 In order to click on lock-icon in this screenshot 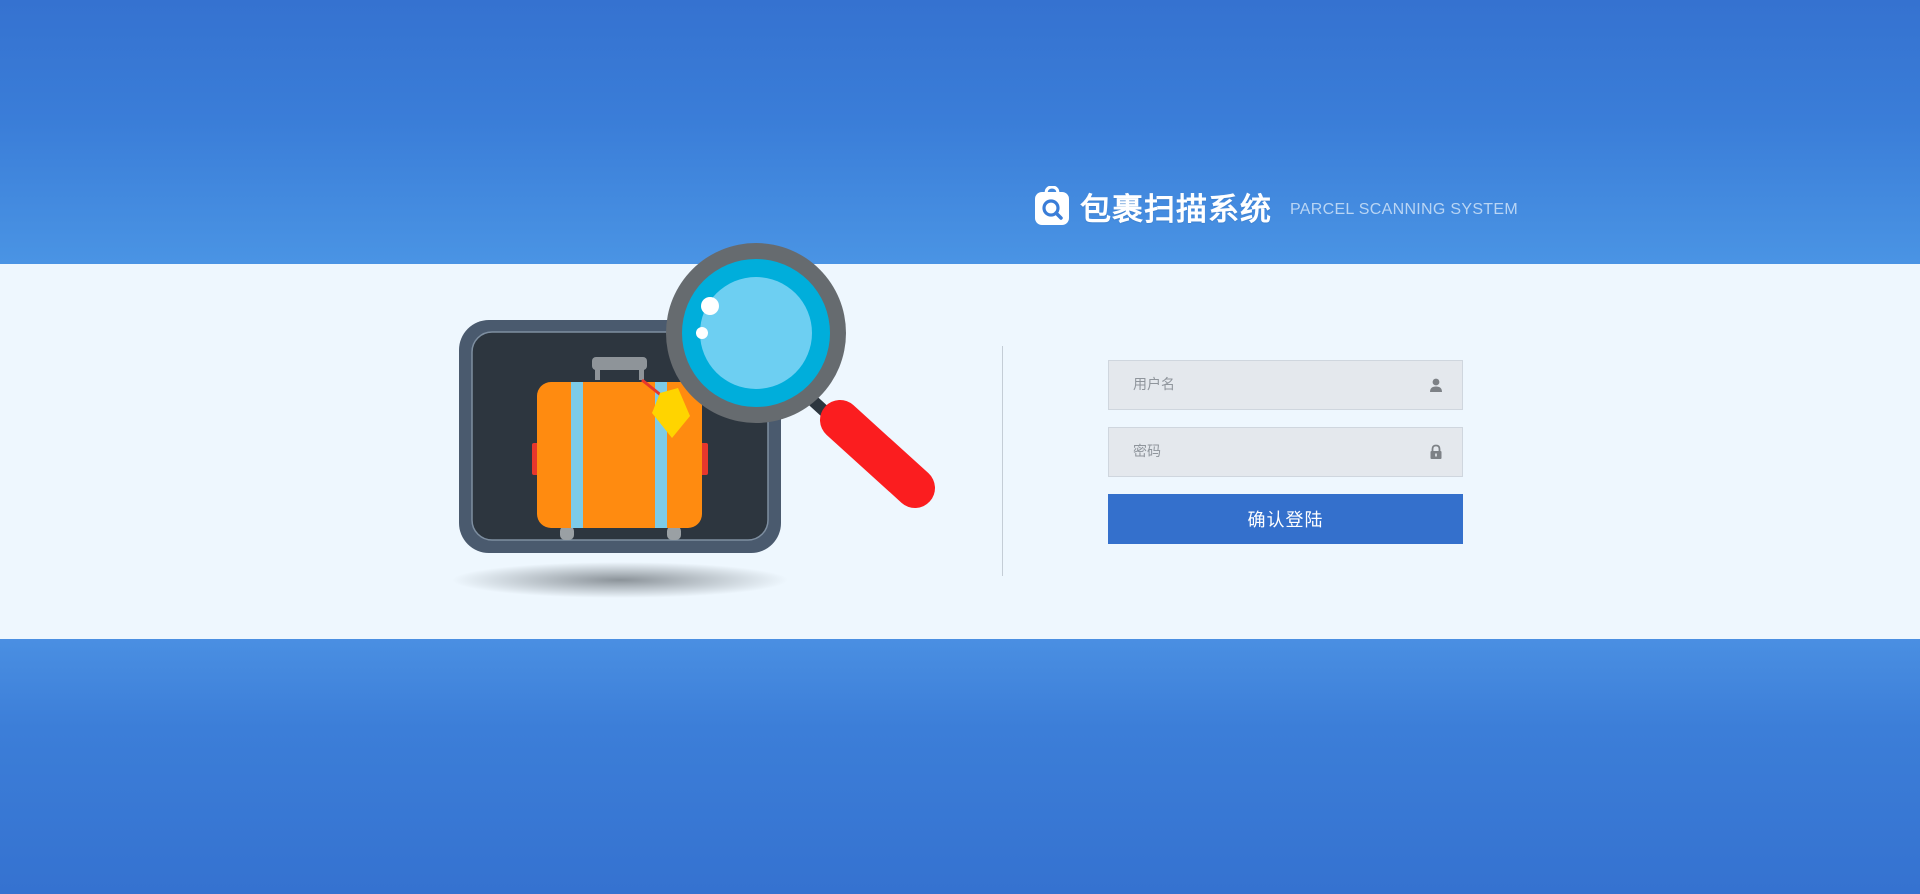, I will do `click(1436, 451)`.